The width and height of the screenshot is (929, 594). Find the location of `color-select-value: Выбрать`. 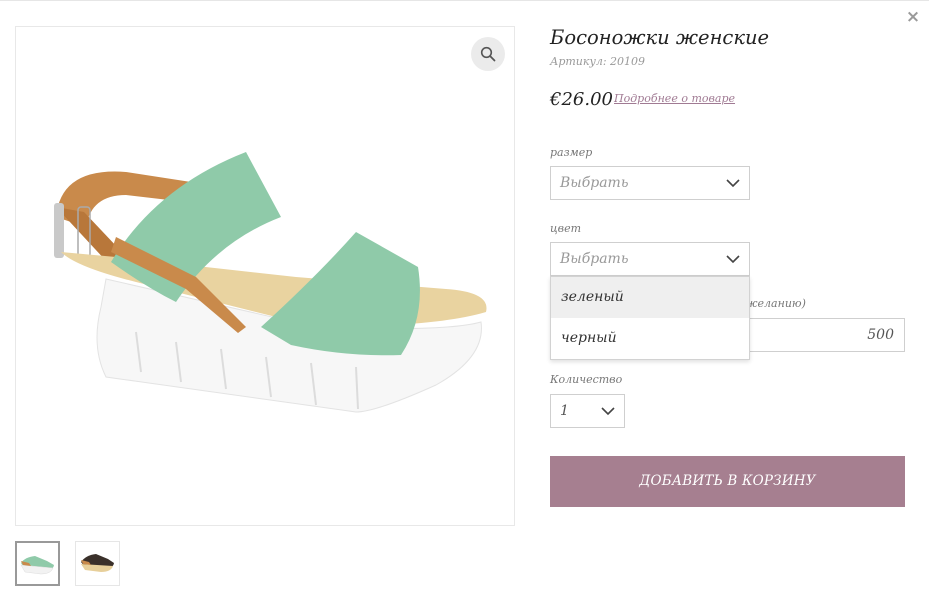

color-select-value: Выбрать is located at coordinates (594, 259).